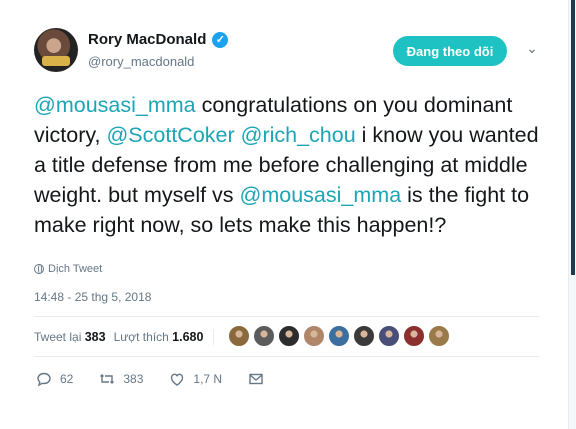 Image resolution: width=576 pixels, height=429 pixels. What do you see at coordinates (44, 379) in the screenshot?
I see `reply-icon` at bounding box center [44, 379].